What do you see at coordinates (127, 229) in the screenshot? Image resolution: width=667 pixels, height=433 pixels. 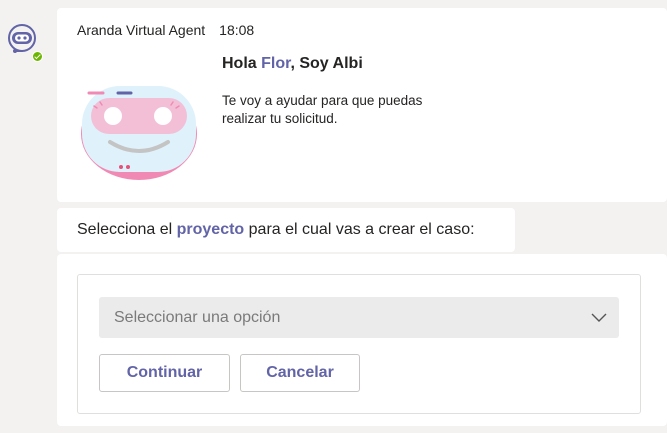 I see `prompt-prefix: Selecciona el` at bounding box center [127, 229].